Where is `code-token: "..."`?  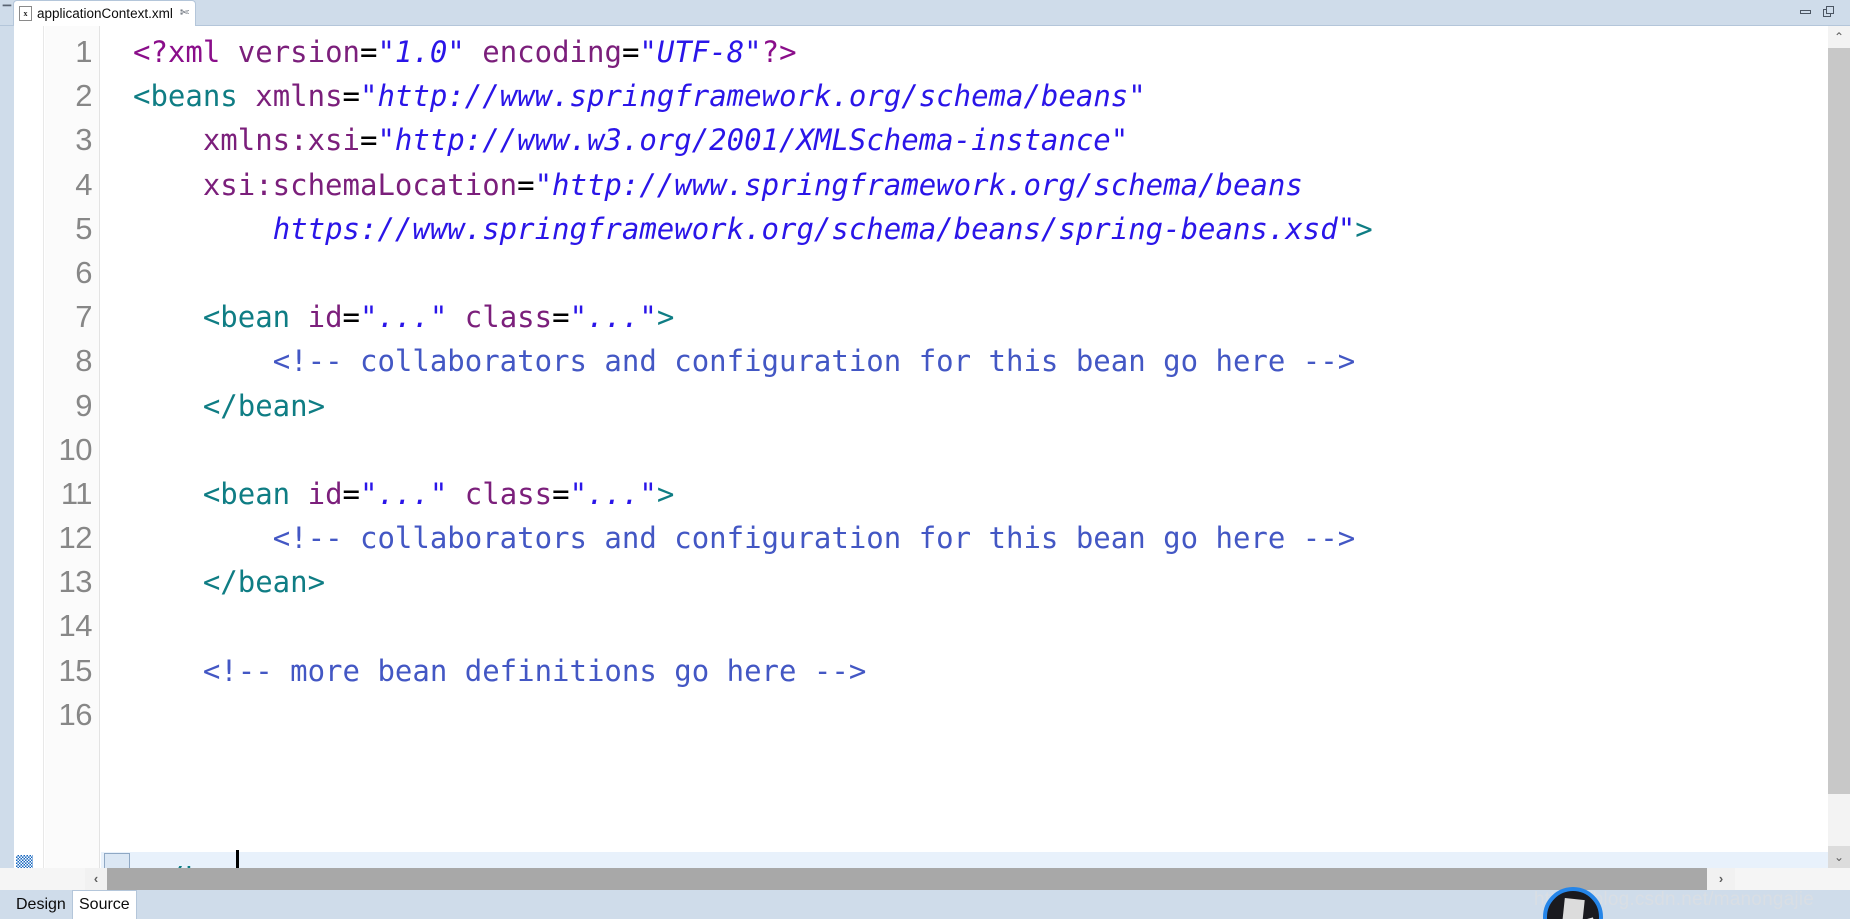 code-token: "..." is located at coordinates (404, 493).